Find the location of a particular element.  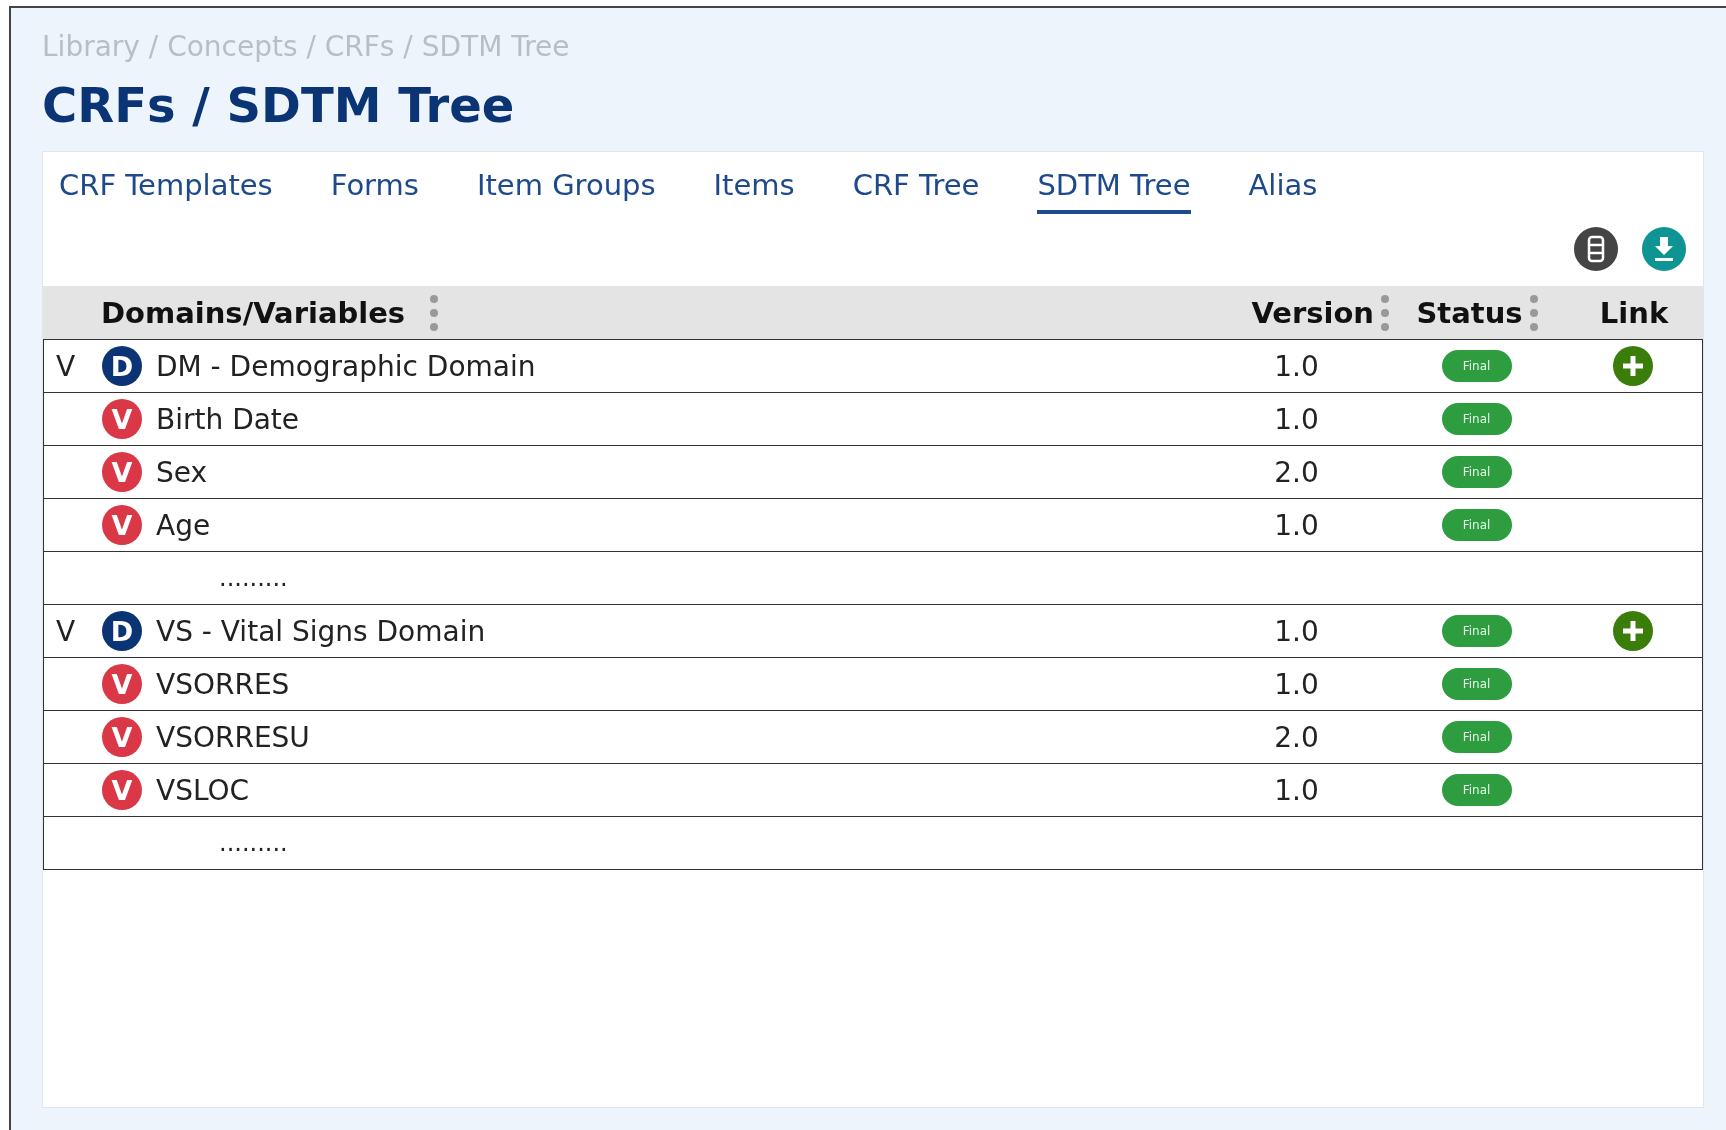

variable-name: Sex is located at coordinates (182, 472).